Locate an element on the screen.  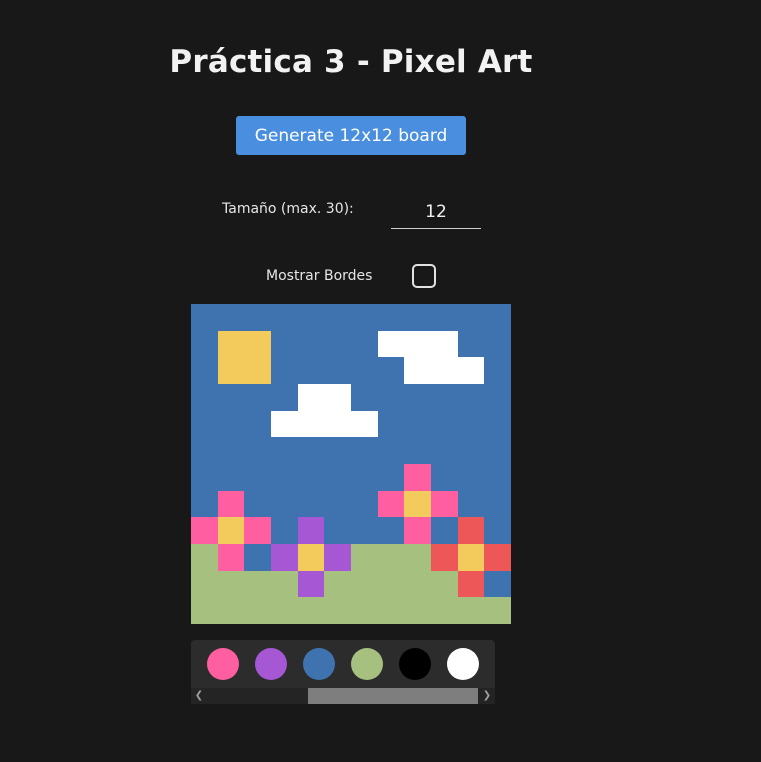
chevron-left-icon: ❮ is located at coordinates (199, 696).